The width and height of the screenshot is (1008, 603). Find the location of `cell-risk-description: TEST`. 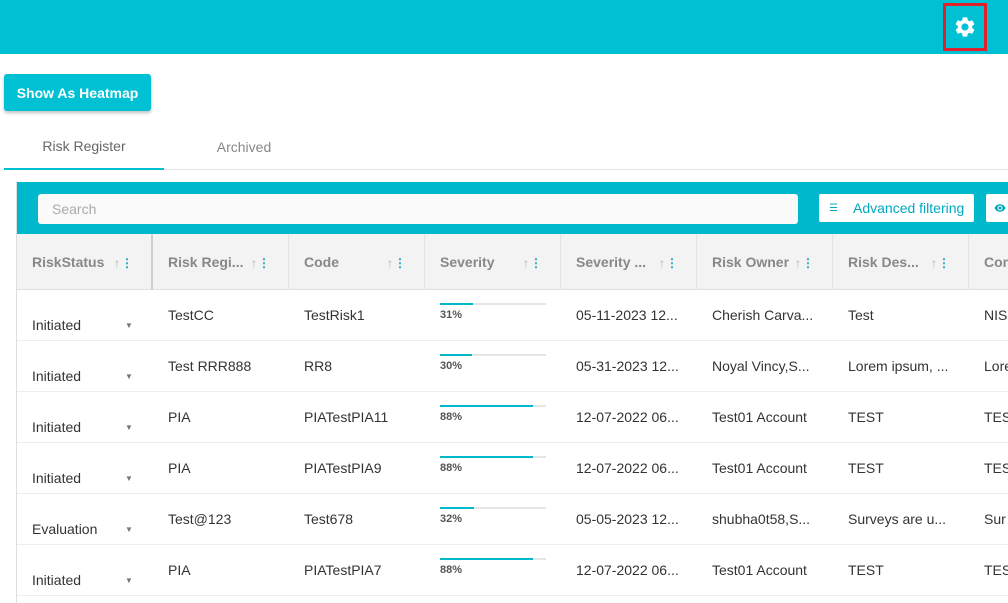

cell-risk-description: TEST is located at coordinates (901, 417).